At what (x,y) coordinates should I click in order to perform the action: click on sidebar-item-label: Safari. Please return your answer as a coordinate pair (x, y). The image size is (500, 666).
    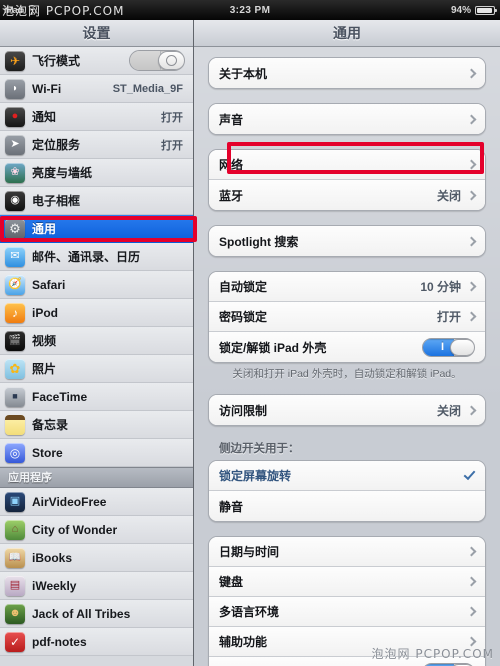
    Looking at the image, I should click on (49, 284).